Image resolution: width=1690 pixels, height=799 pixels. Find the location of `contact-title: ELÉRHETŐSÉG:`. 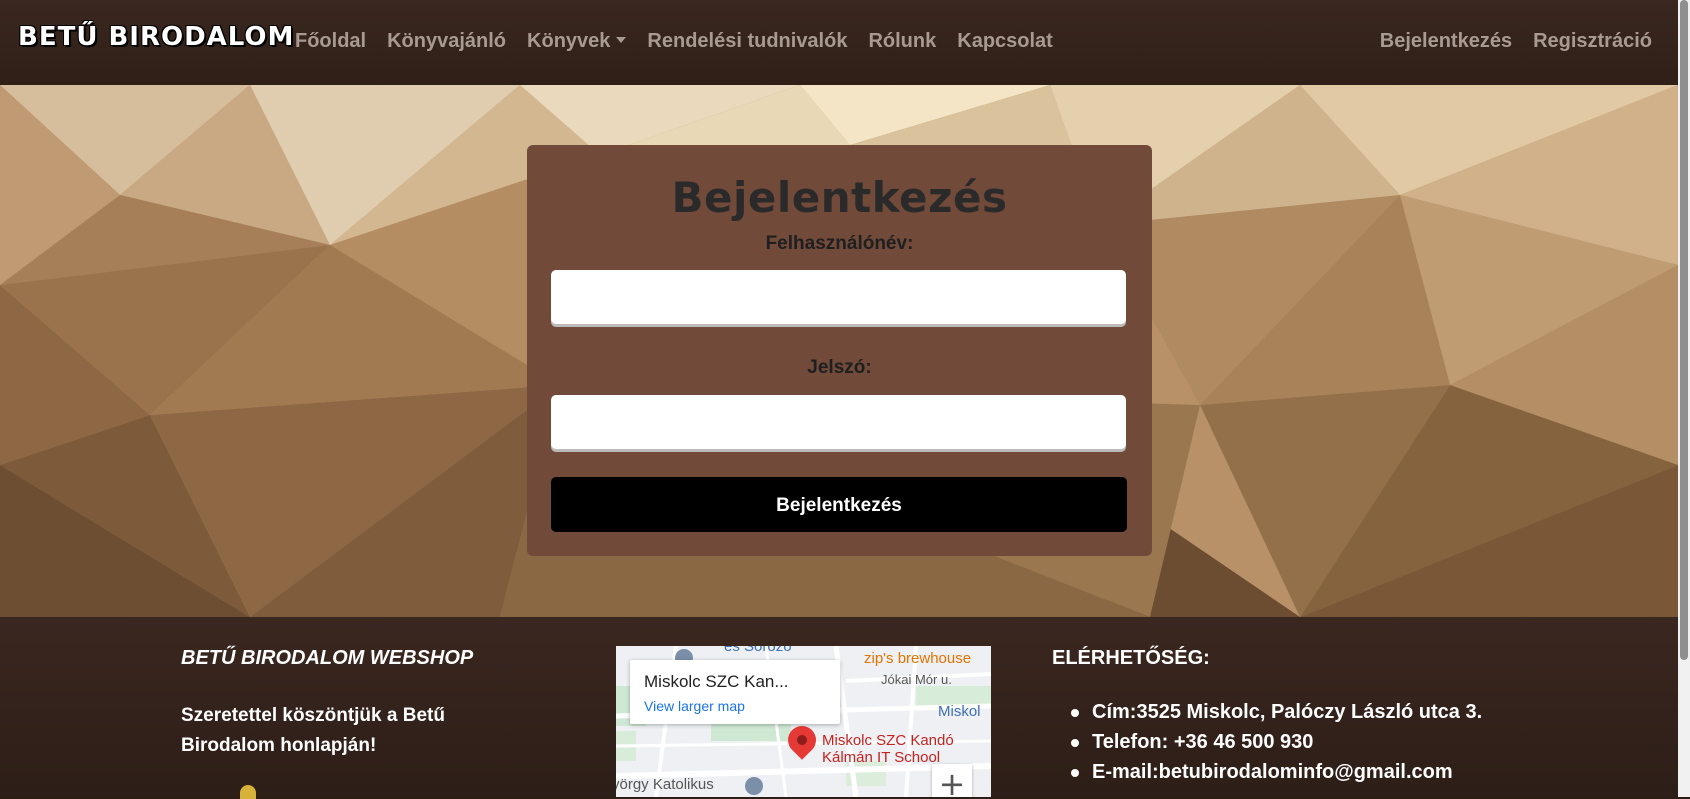

contact-title: ELÉRHETŐSÉG: is located at coordinates (1131, 658).